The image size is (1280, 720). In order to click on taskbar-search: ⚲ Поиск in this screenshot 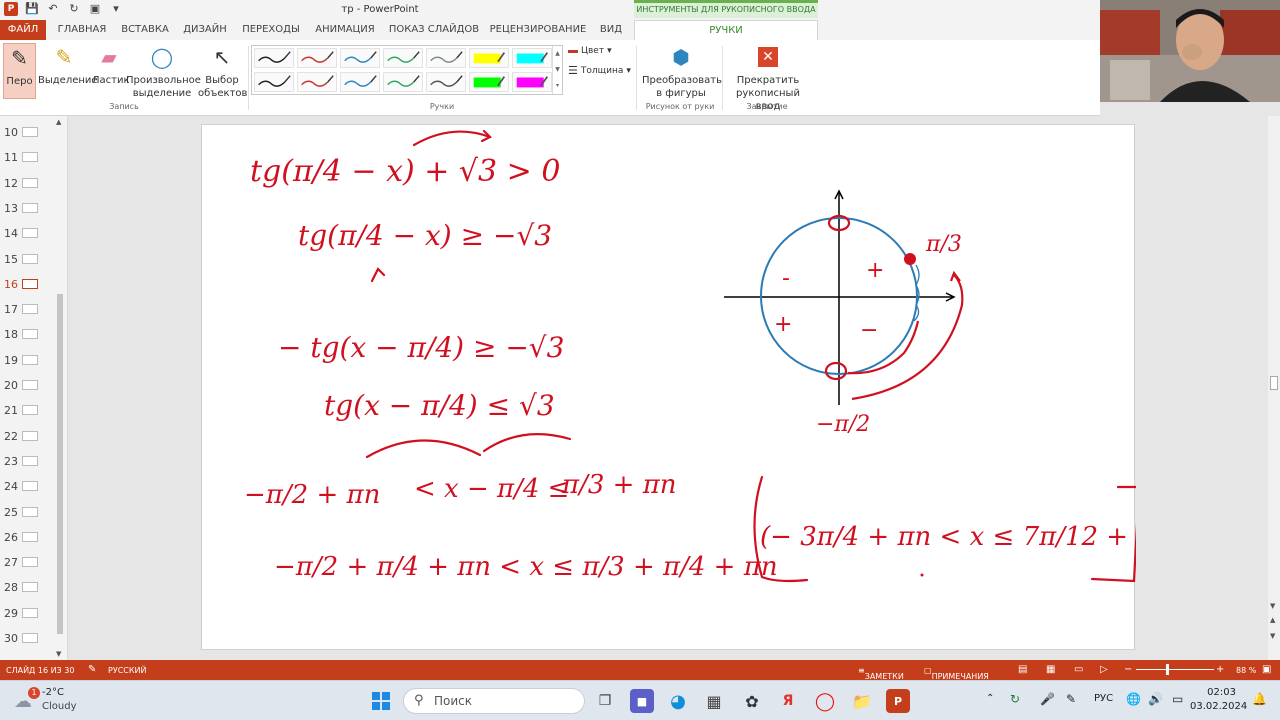, I will do `click(494, 701)`.